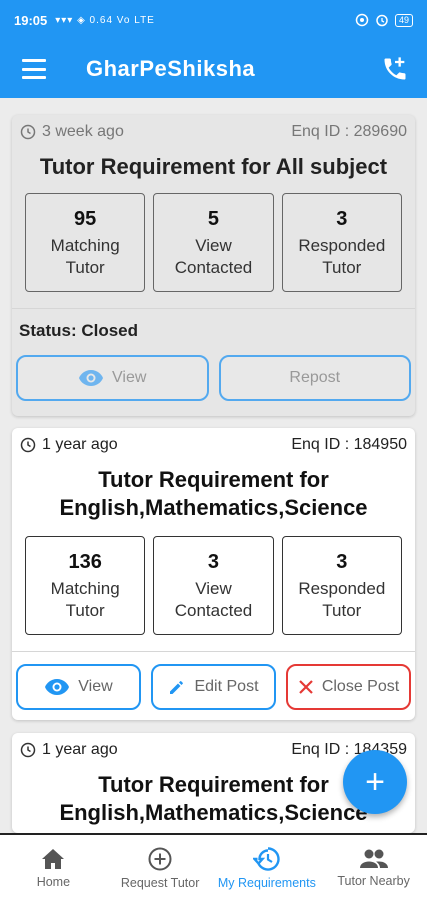 This screenshot has width=427, height=900. I want to click on repost-button: Repost, so click(314, 378).